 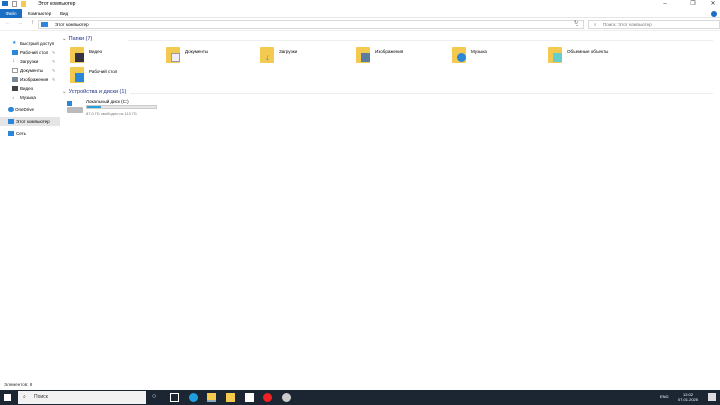 I want to click on folder-label: Объемные объекты, so click(x=588, y=51).